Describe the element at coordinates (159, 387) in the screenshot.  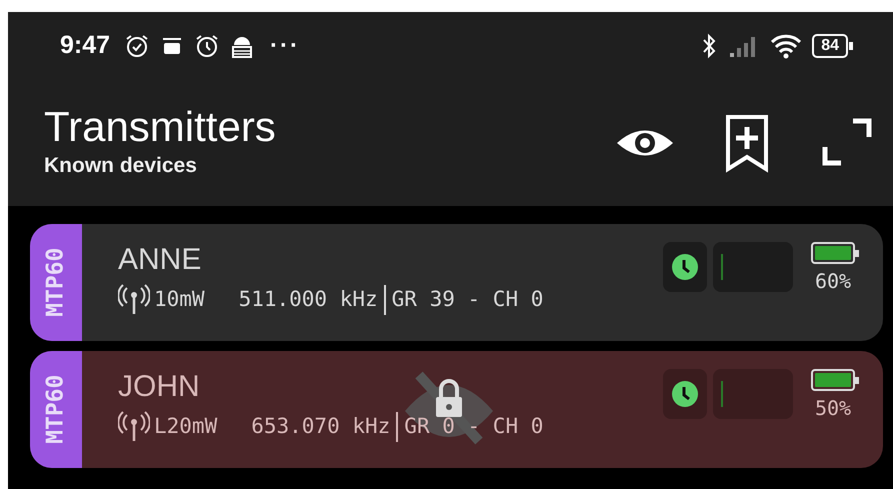
I see `device-name: JOHN` at that location.